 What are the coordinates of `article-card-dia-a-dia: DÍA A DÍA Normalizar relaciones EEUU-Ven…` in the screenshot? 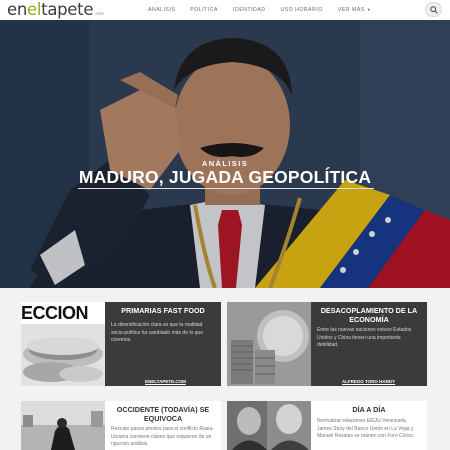 It's located at (327, 425).